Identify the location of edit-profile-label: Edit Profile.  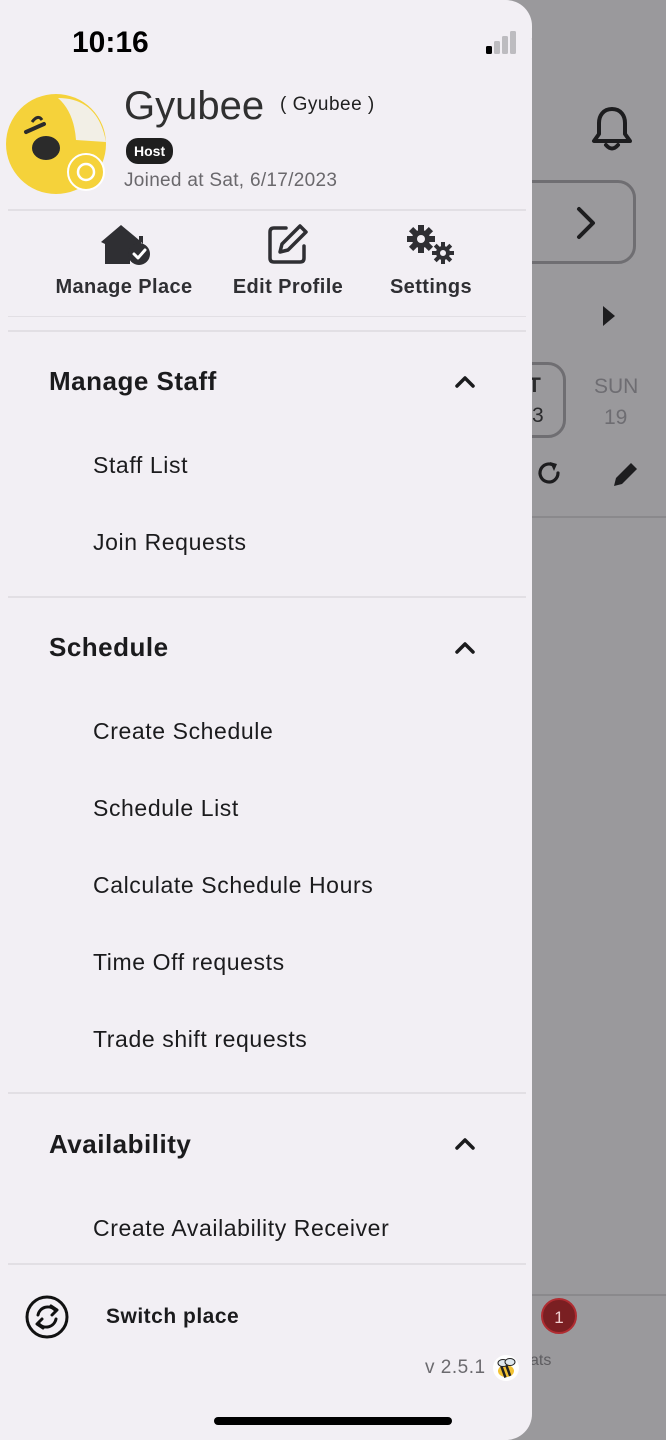
(288, 287).